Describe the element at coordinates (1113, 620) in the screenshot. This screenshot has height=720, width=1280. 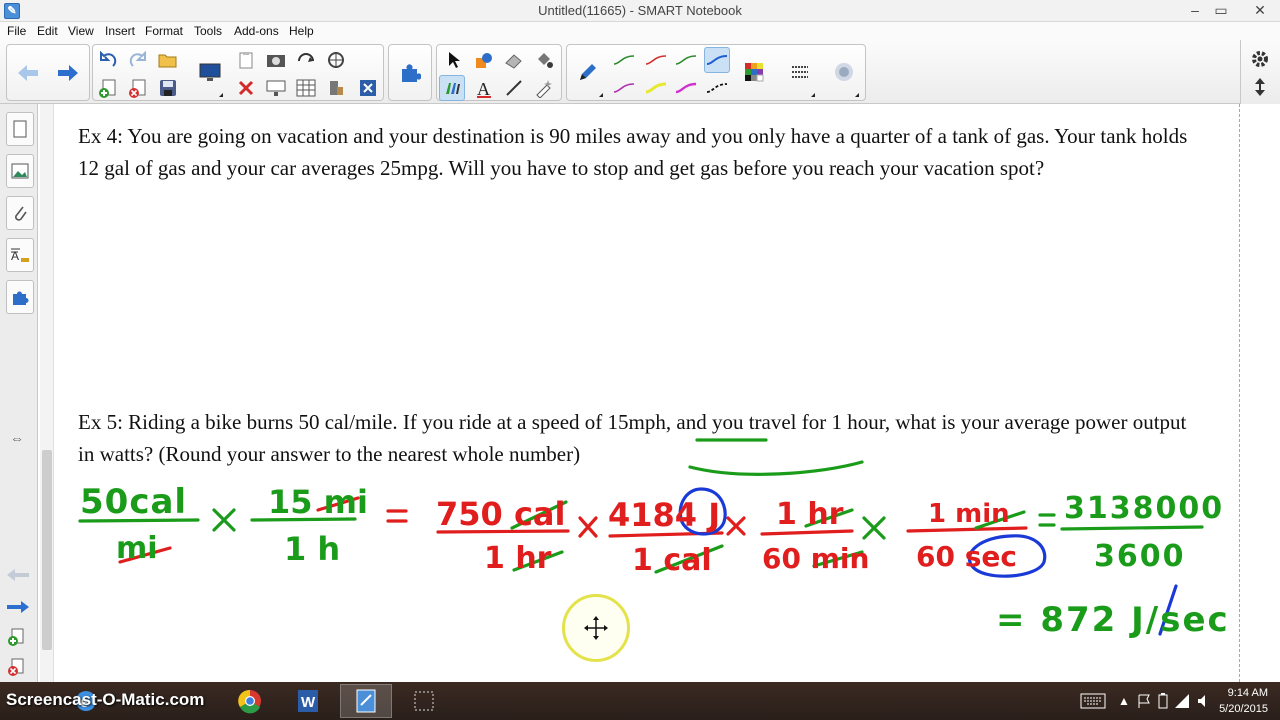
I see `final-answer: = 872 J/sec` at that location.